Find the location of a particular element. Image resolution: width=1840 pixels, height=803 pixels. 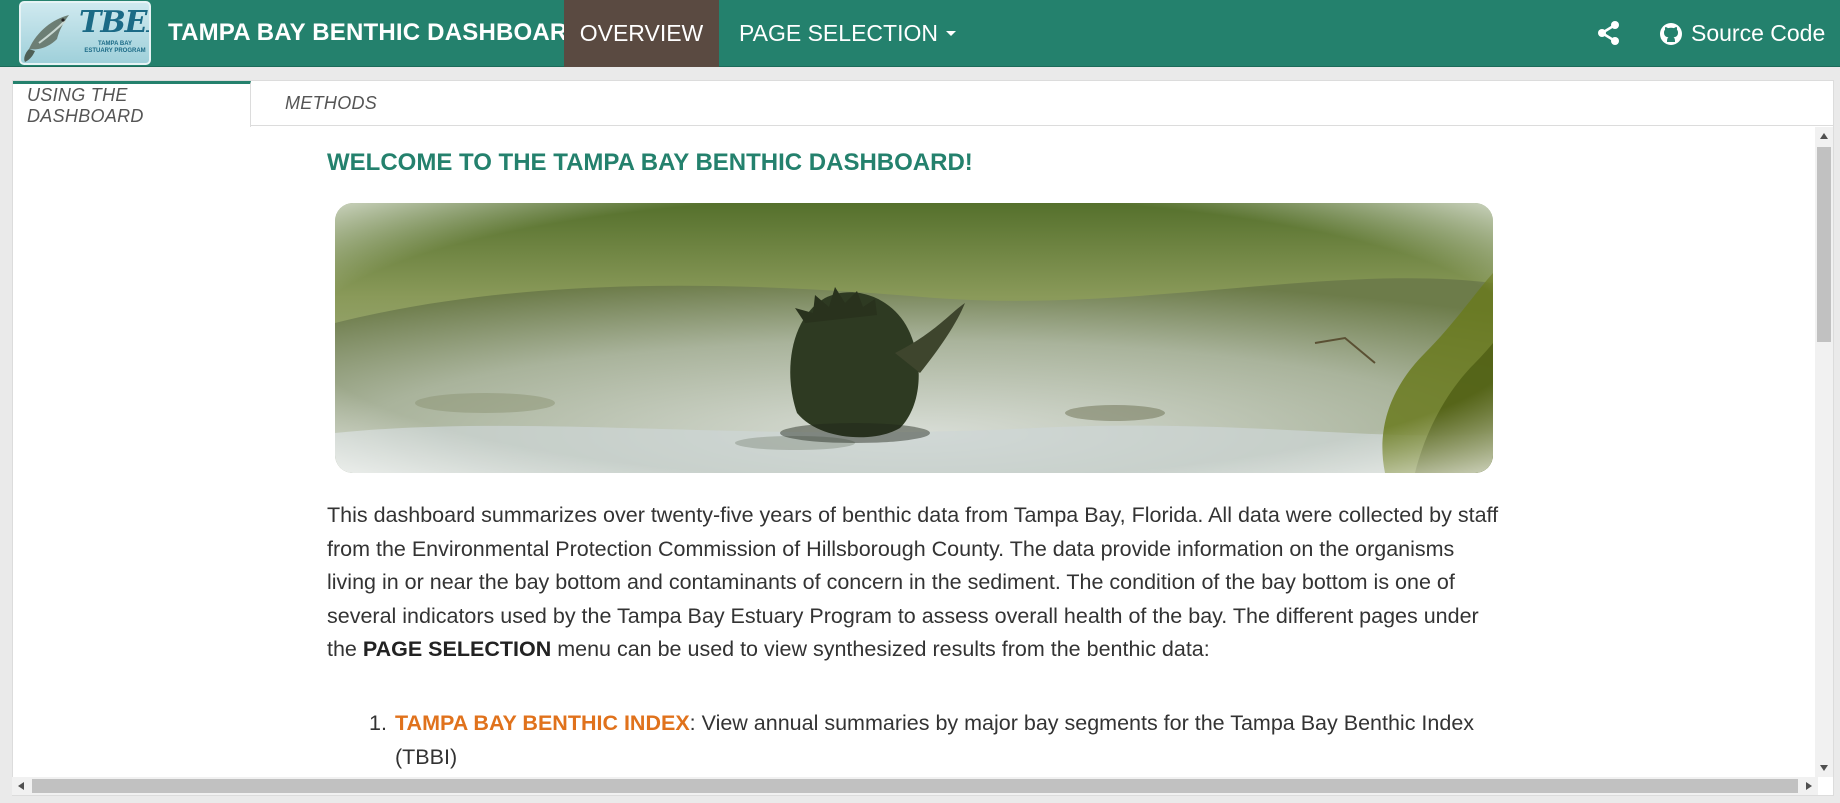

source-code-label: Source Code is located at coordinates (1758, 33).